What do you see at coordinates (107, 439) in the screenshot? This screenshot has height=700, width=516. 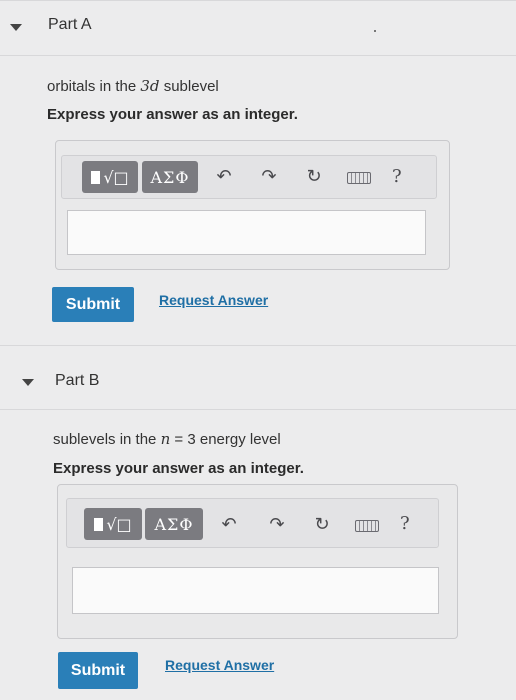 I see `part-b-question-text: sublevels in the` at bounding box center [107, 439].